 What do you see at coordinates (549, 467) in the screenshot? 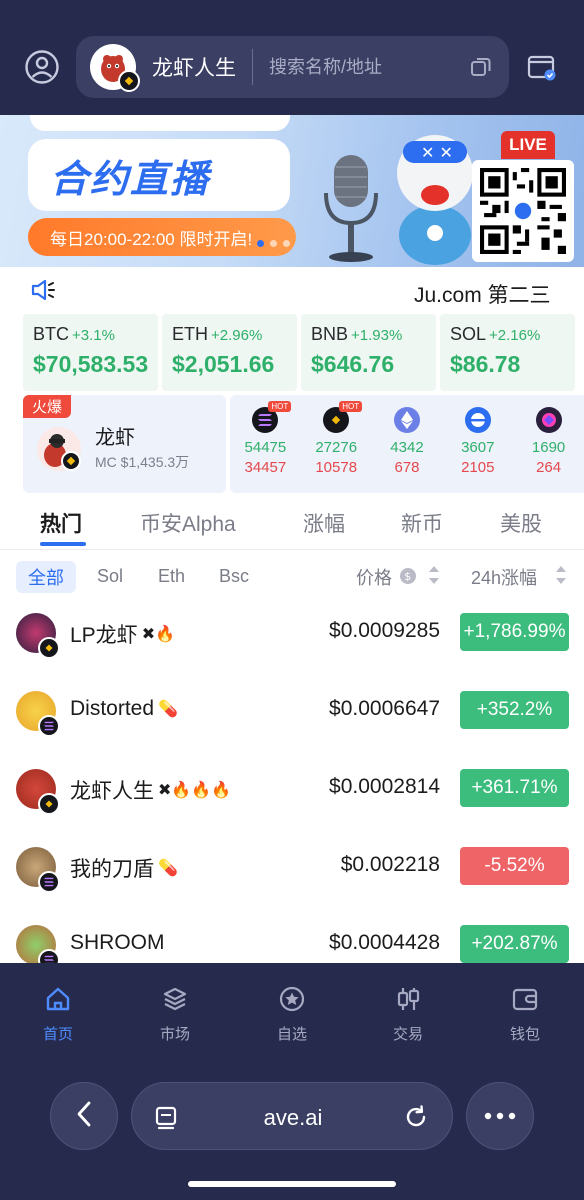
I see `chain-down-count: 264` at bounding box center [549, 467].